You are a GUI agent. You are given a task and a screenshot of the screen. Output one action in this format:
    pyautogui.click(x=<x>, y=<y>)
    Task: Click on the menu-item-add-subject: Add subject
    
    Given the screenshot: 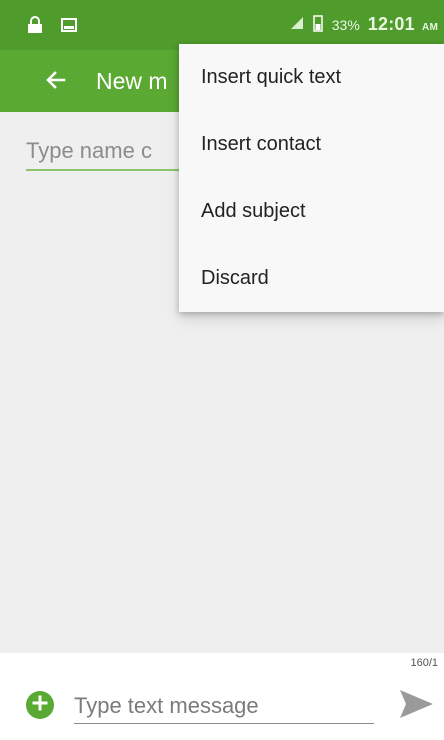 What is the action you would take?
    pyautogui.click(x=311, y=211)
    